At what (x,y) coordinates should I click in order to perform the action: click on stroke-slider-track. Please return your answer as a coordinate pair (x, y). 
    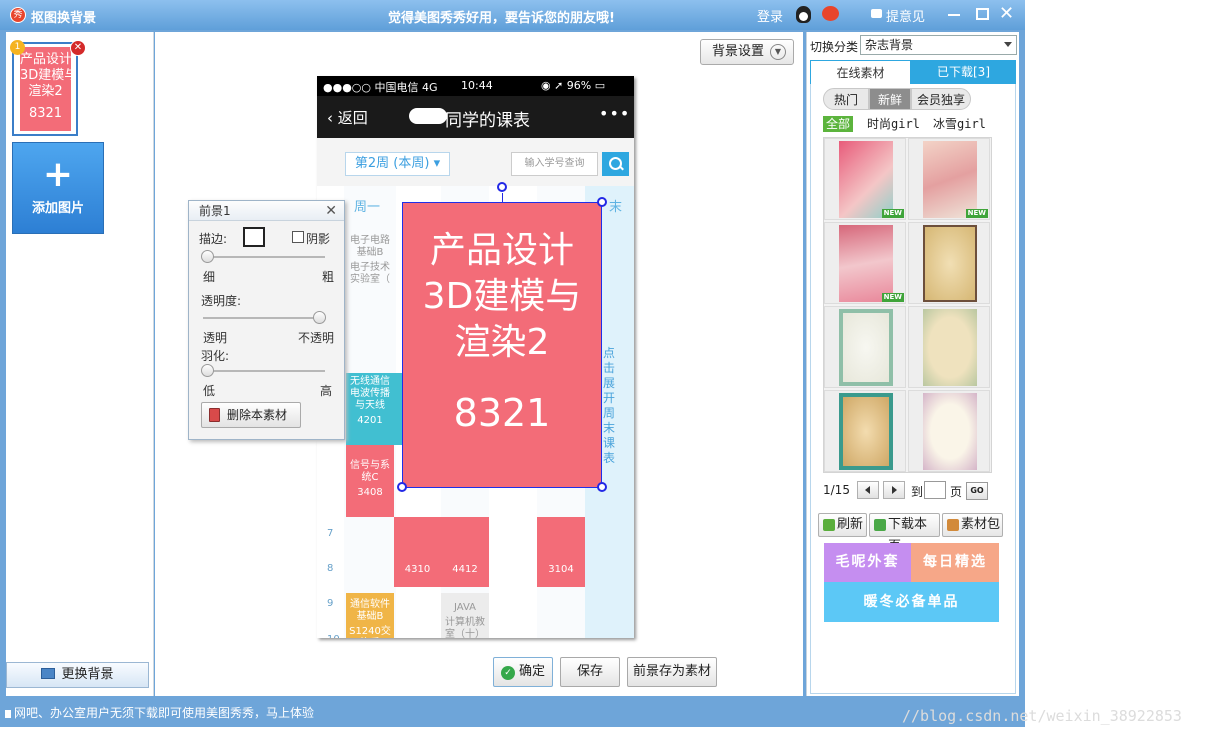
    Looking at the image, I should click on (264, 257).